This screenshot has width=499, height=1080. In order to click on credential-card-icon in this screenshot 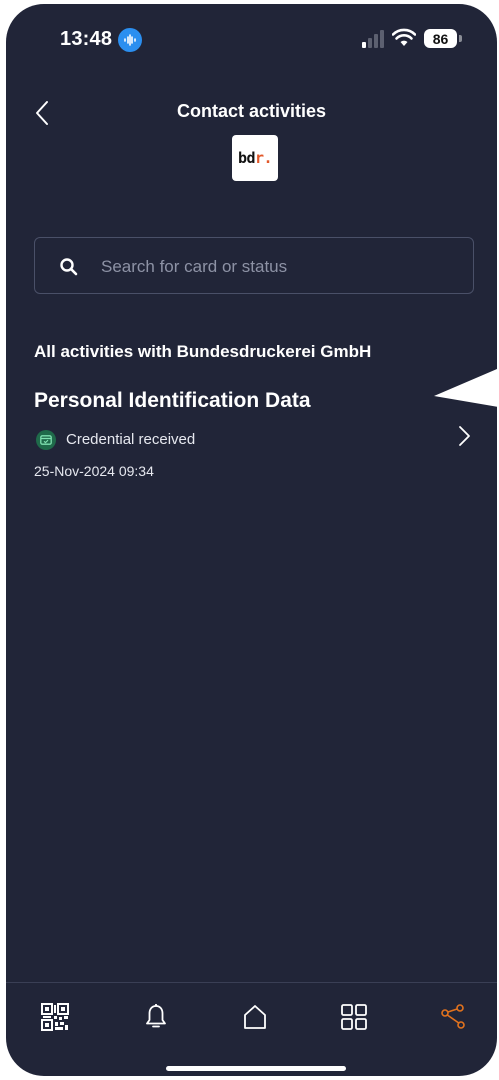, I will do `click(46, 440)`.